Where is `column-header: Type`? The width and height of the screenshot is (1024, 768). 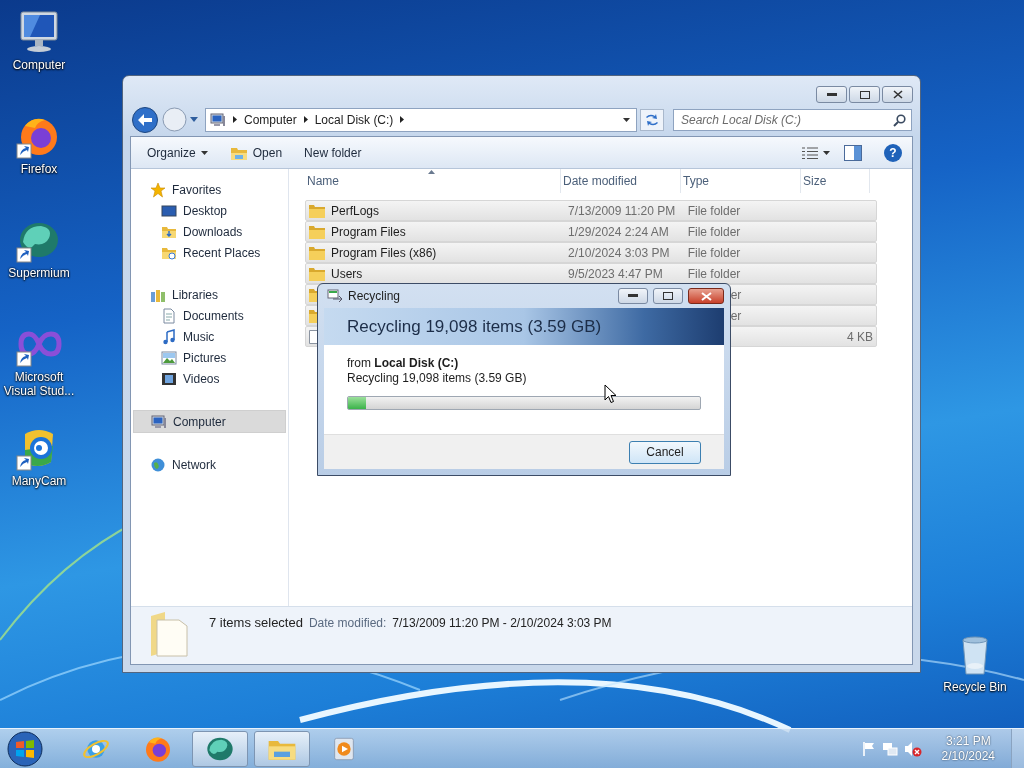
column-header: Type is located at coordinates (741, 181).